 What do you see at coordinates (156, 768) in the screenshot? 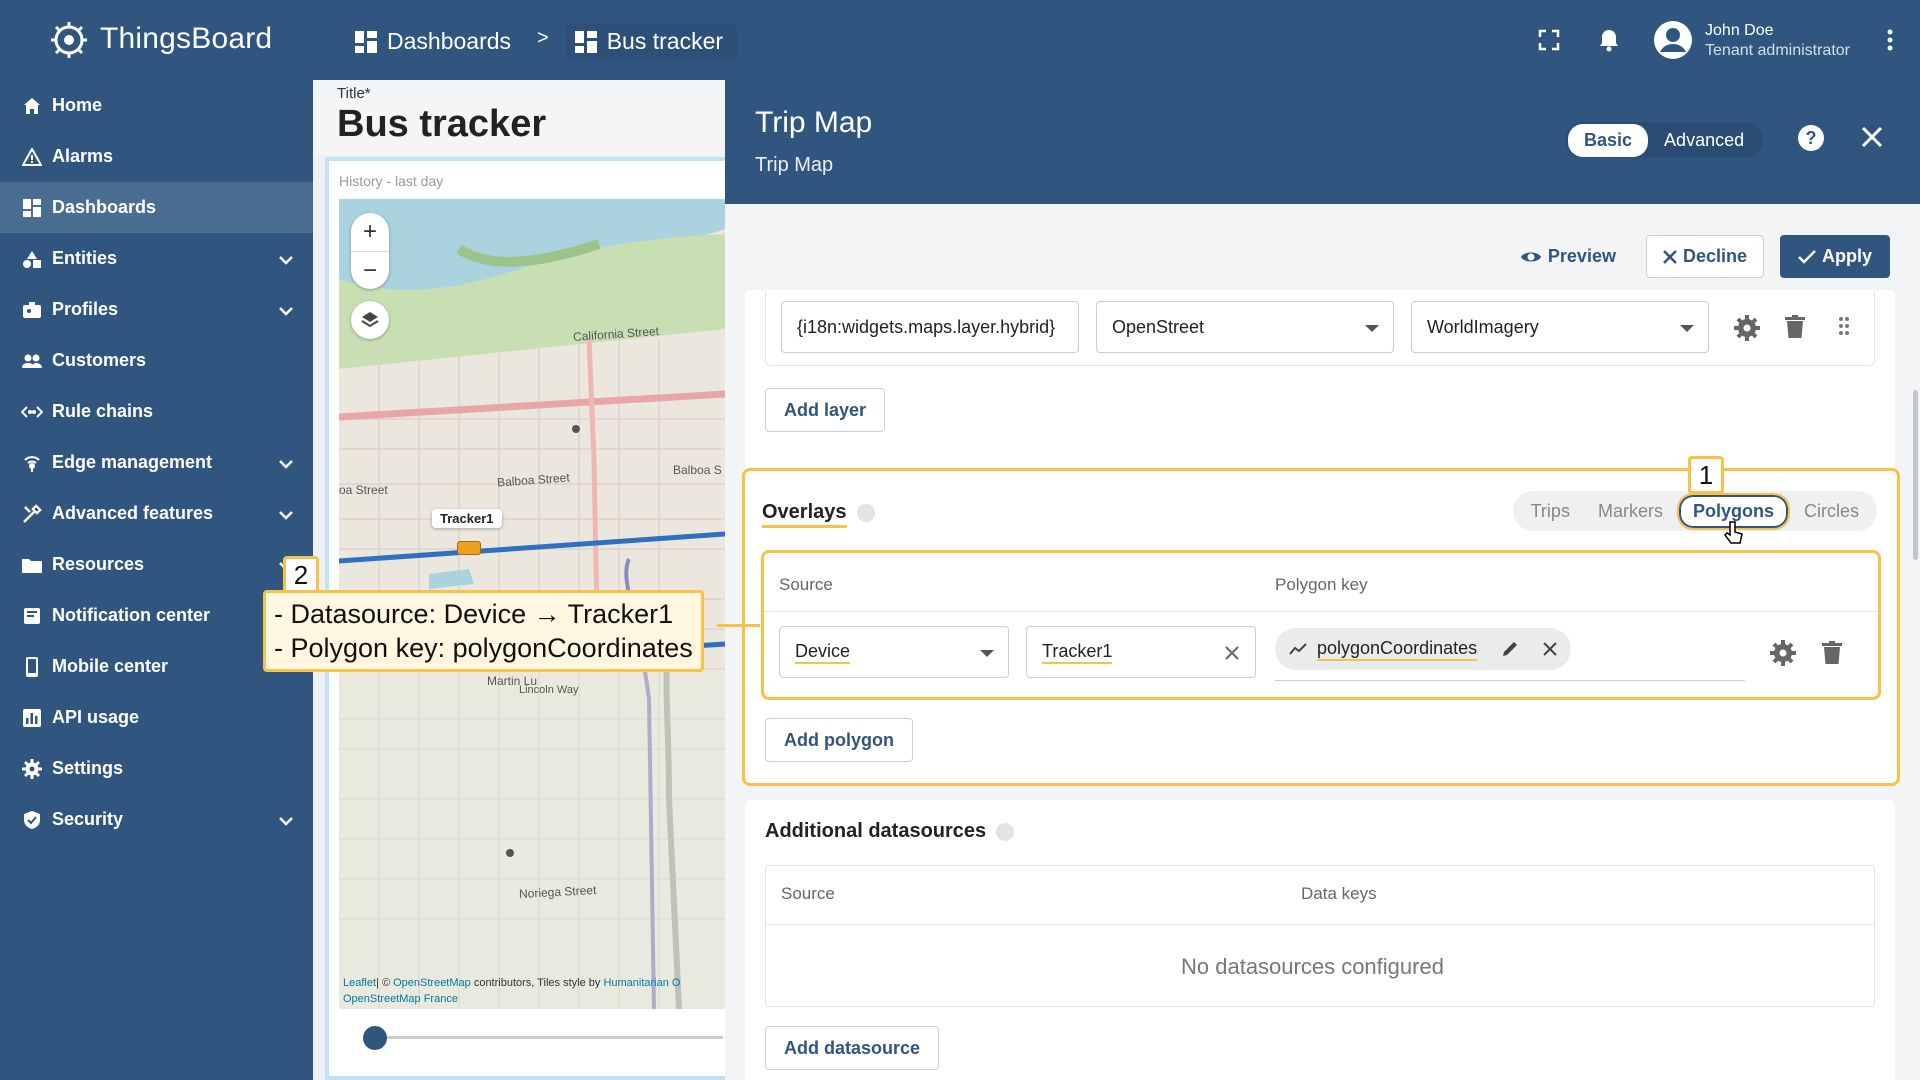
I see `sidebar-item-settings: Settings` at bounding box center [156, 768].